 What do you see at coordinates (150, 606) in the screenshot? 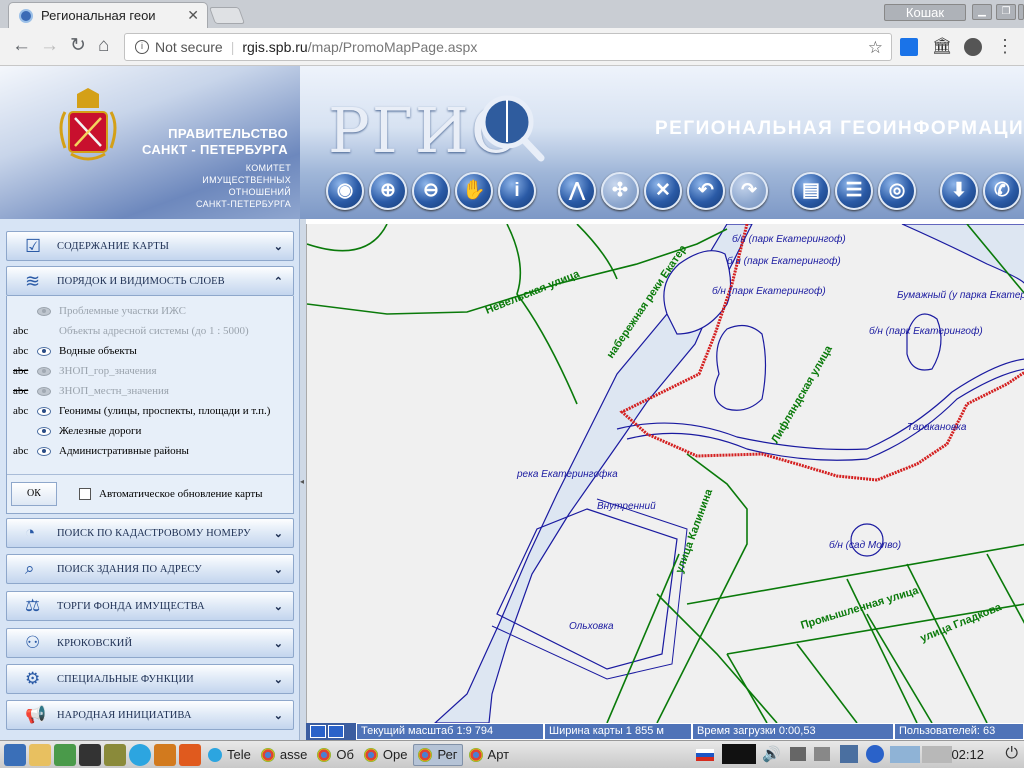
I see `property-auction-header: ⚖ Торги фонда имущества ⌄` at bounding box center [150, 606].